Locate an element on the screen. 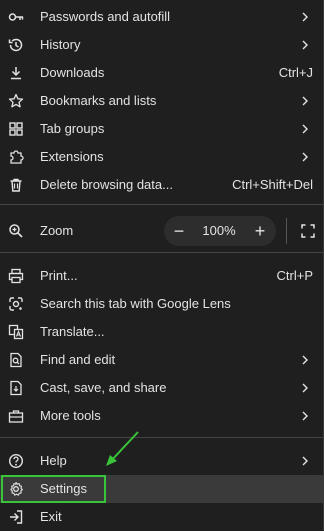 The width and height of the screenshot is (324, 531). menu-item-label: Tab groups is located at coordinates (72, 128).